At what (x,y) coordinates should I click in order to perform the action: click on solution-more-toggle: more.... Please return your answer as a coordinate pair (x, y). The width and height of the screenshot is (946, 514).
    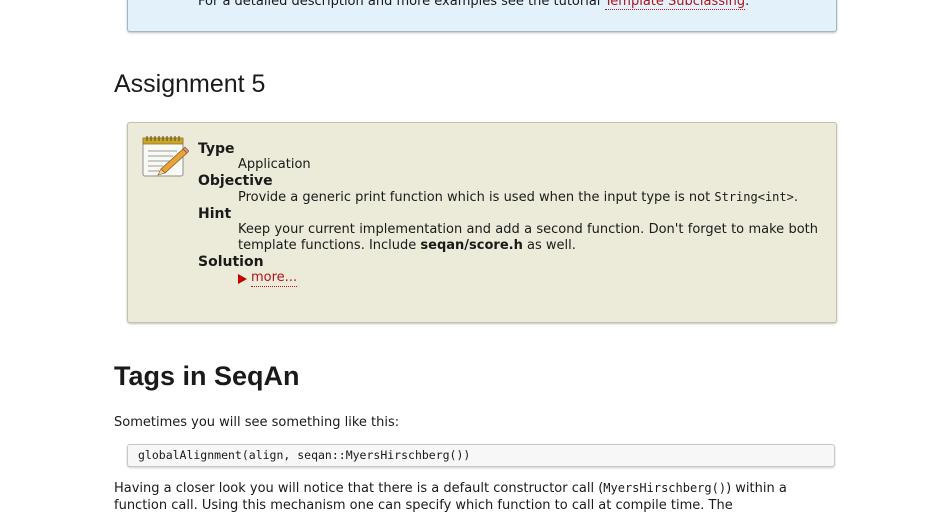
    Looking at the image, I should click on (268, 278).